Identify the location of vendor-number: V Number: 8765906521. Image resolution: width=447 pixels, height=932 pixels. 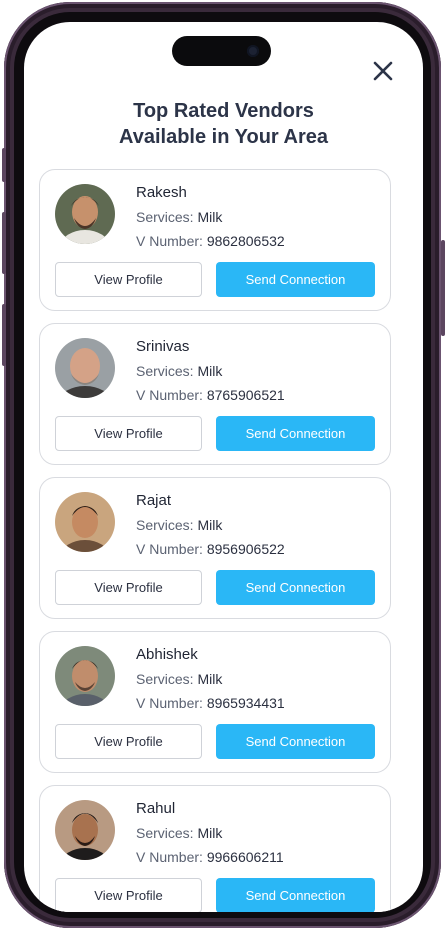
(210, 395).